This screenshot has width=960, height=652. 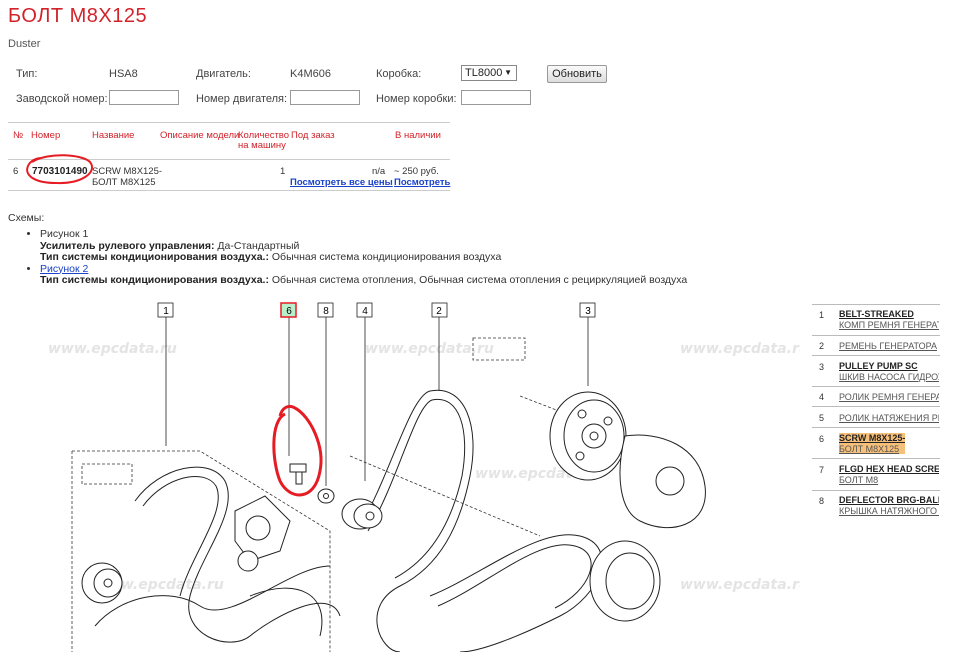 I want to click on factory-number-input, so click(x=144, y=97).